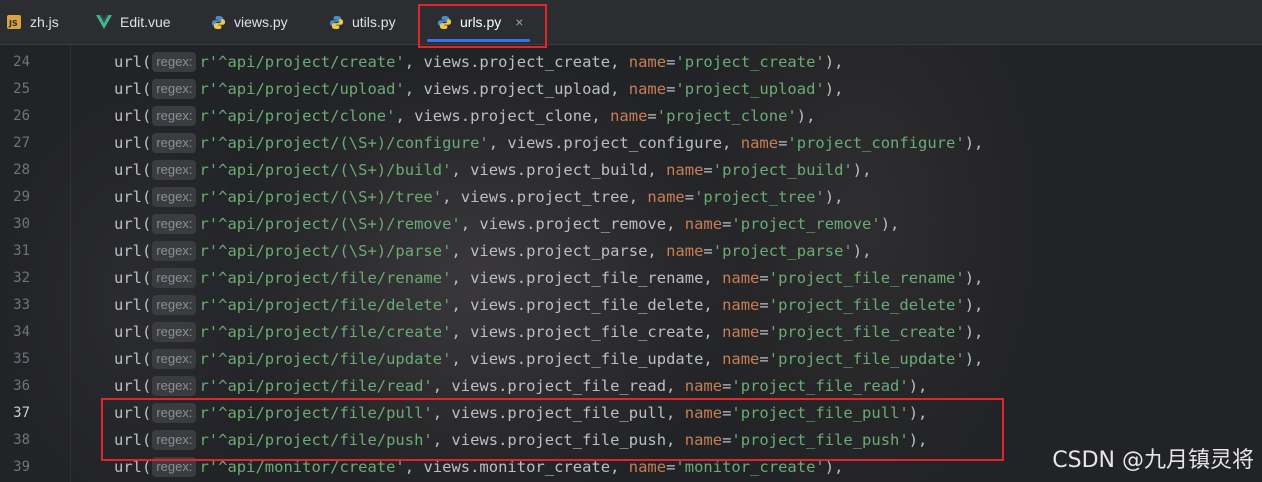 This screenshot has width=1262, height=482. Describe the element at coordinates (866, 277) in the screenshot. I see `name-string: 'project_file_rename'` at that location.